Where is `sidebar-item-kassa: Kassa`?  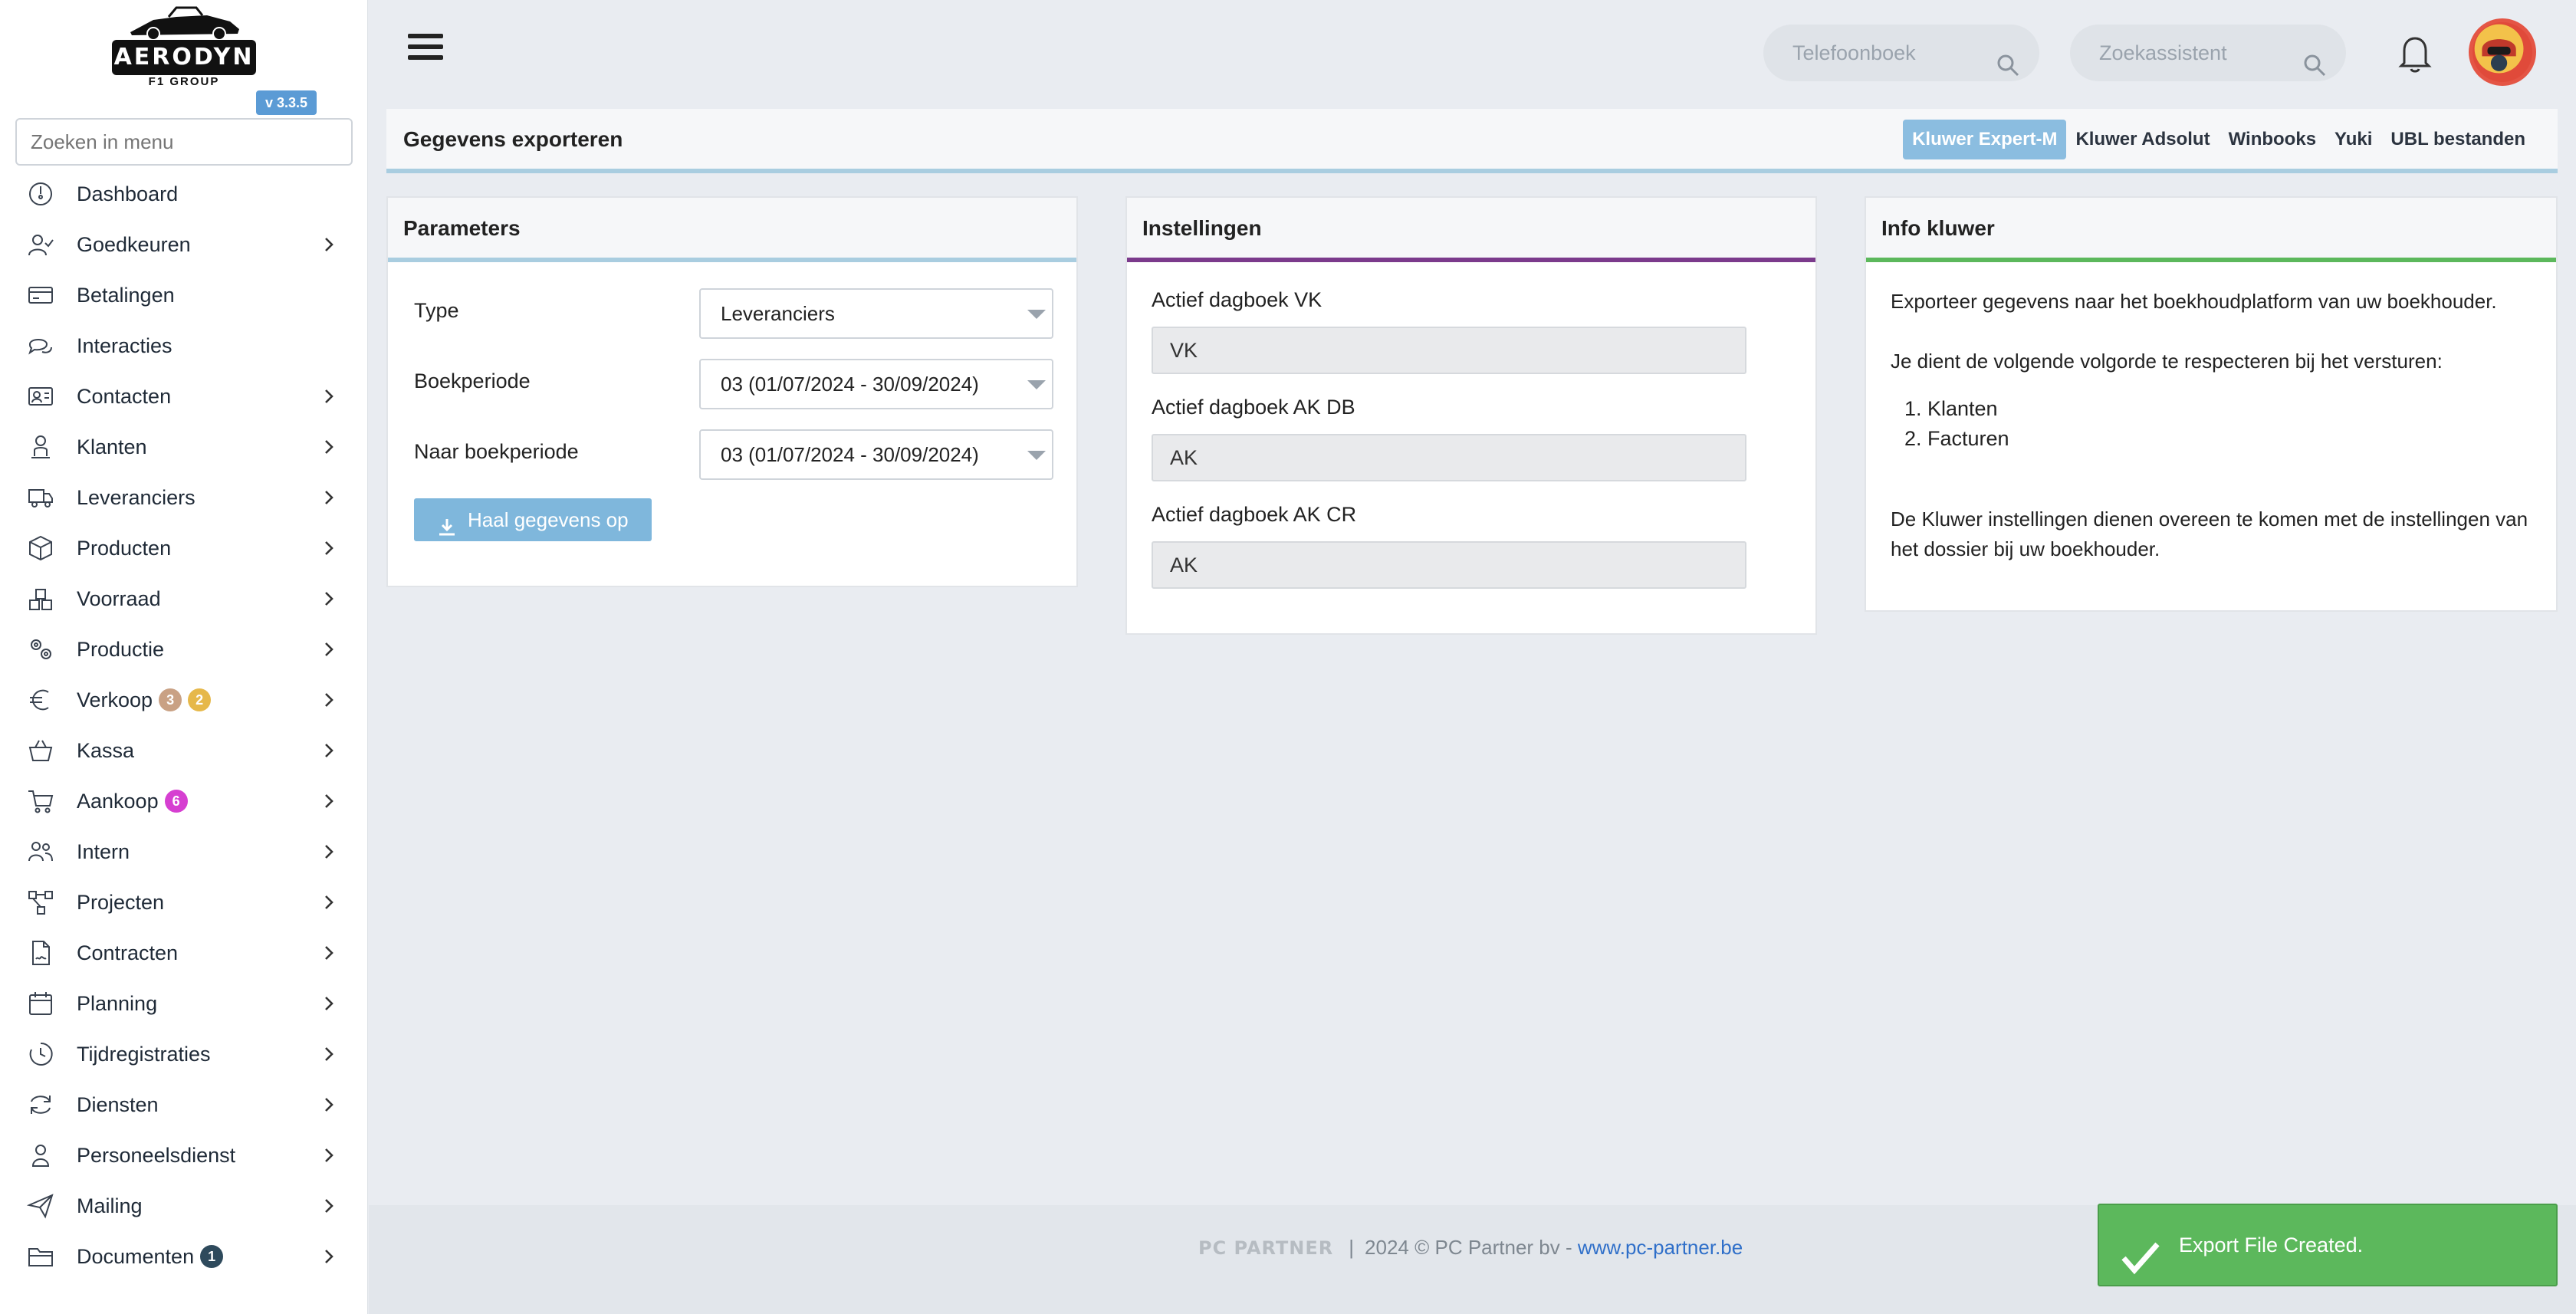
sidebar-item-kassa: Kassa is located at coordinates (184, 750).